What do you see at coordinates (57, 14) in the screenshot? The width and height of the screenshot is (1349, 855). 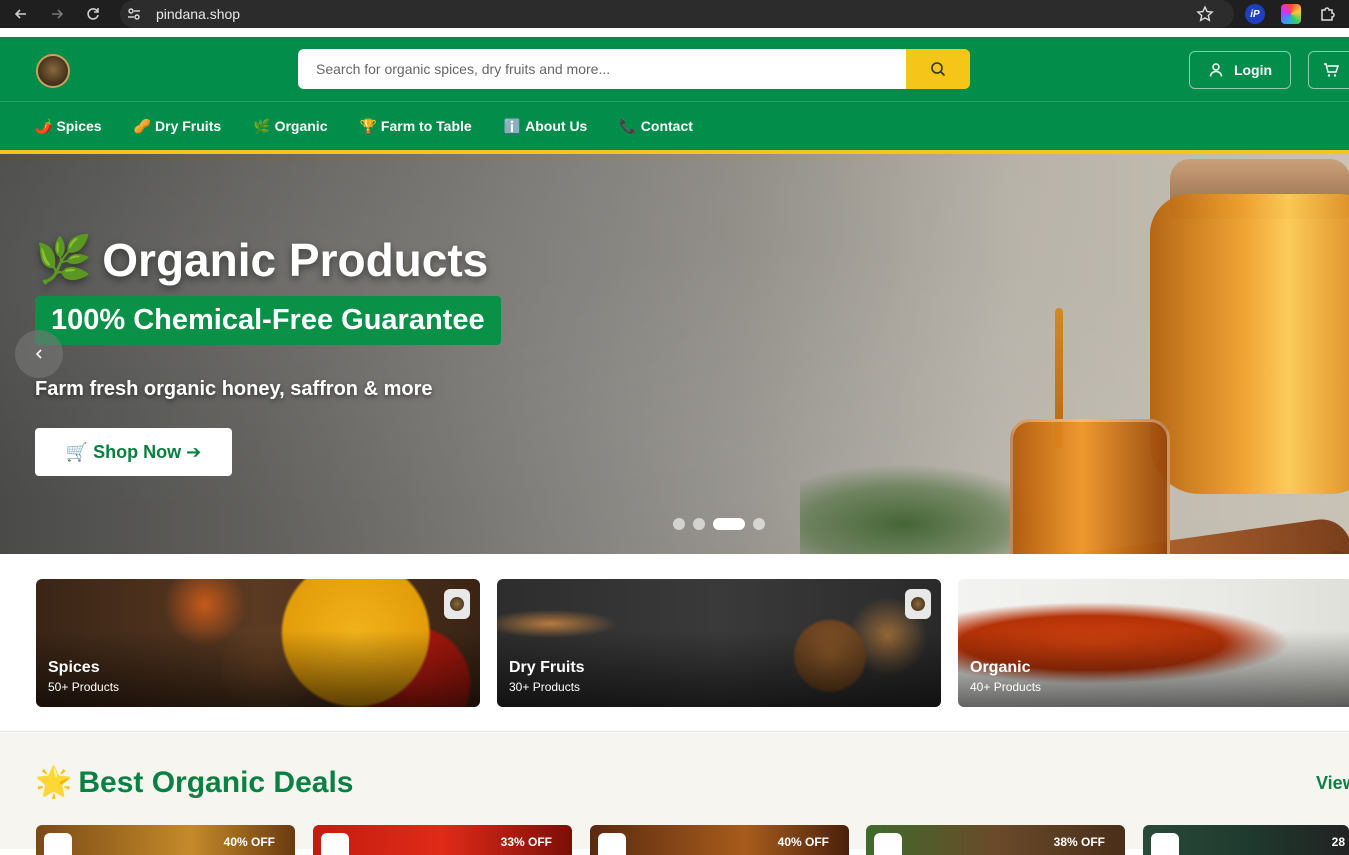 I see `forward-icon` at bounding box center [57, 14].